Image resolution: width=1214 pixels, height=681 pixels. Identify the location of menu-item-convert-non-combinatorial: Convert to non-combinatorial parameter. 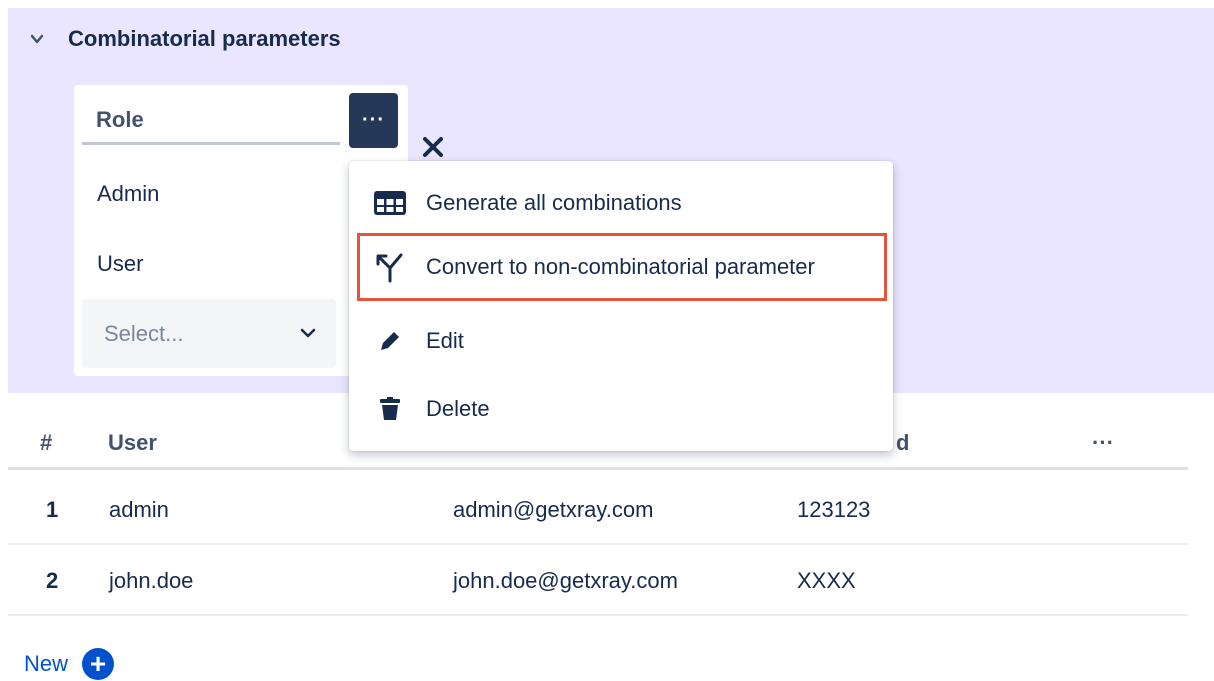
(622, 267).